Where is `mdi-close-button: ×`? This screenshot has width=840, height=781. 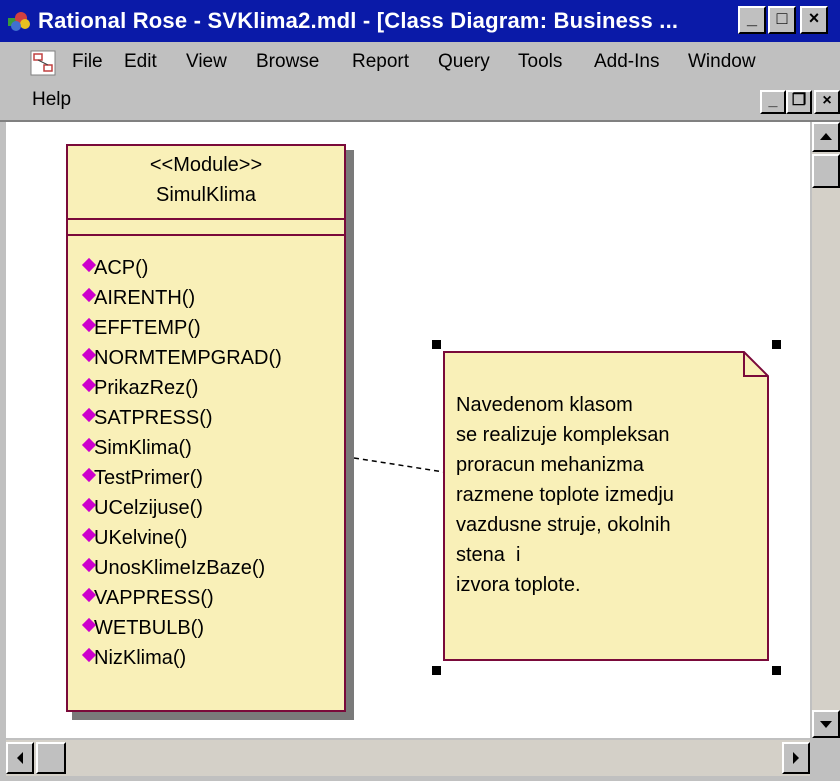
mdi-close-button: × is located at coordinates (827, 102).